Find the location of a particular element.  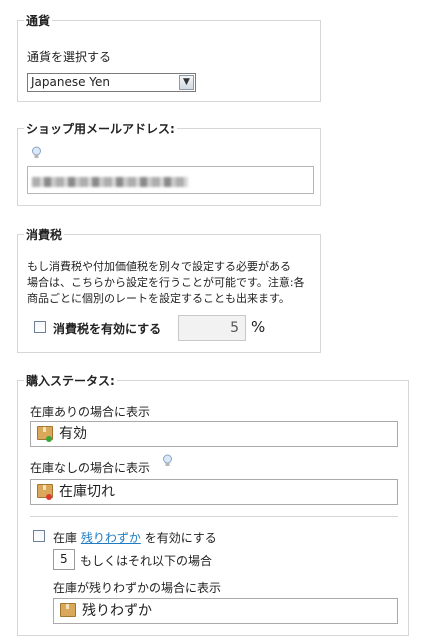

low-stock-link: 残りわずか is located at coordinates (111, 538).